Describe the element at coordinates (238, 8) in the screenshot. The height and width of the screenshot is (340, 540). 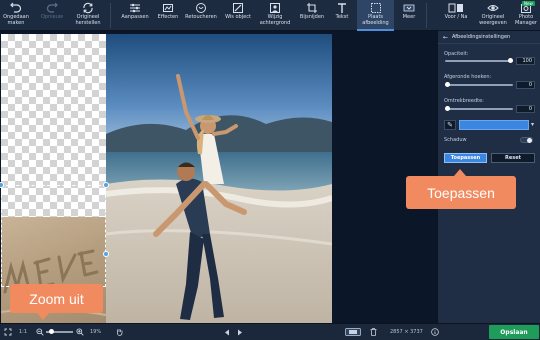
I see `erase-object-icon` at that location.